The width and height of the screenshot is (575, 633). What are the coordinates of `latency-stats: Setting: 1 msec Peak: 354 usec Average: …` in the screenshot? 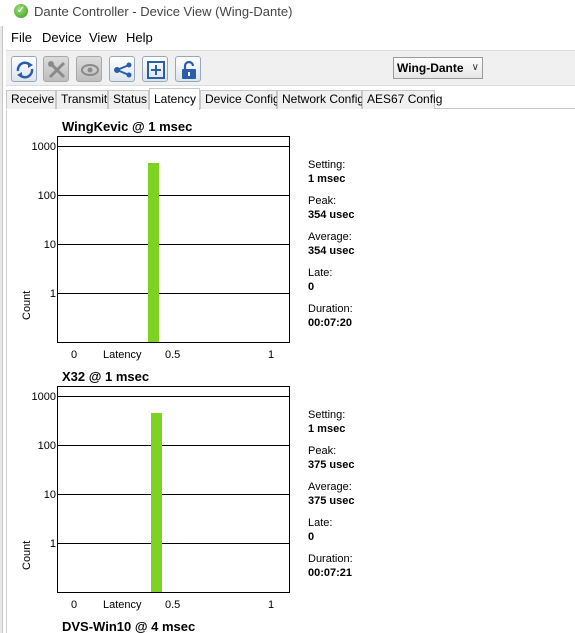 It's located at (331, 244).